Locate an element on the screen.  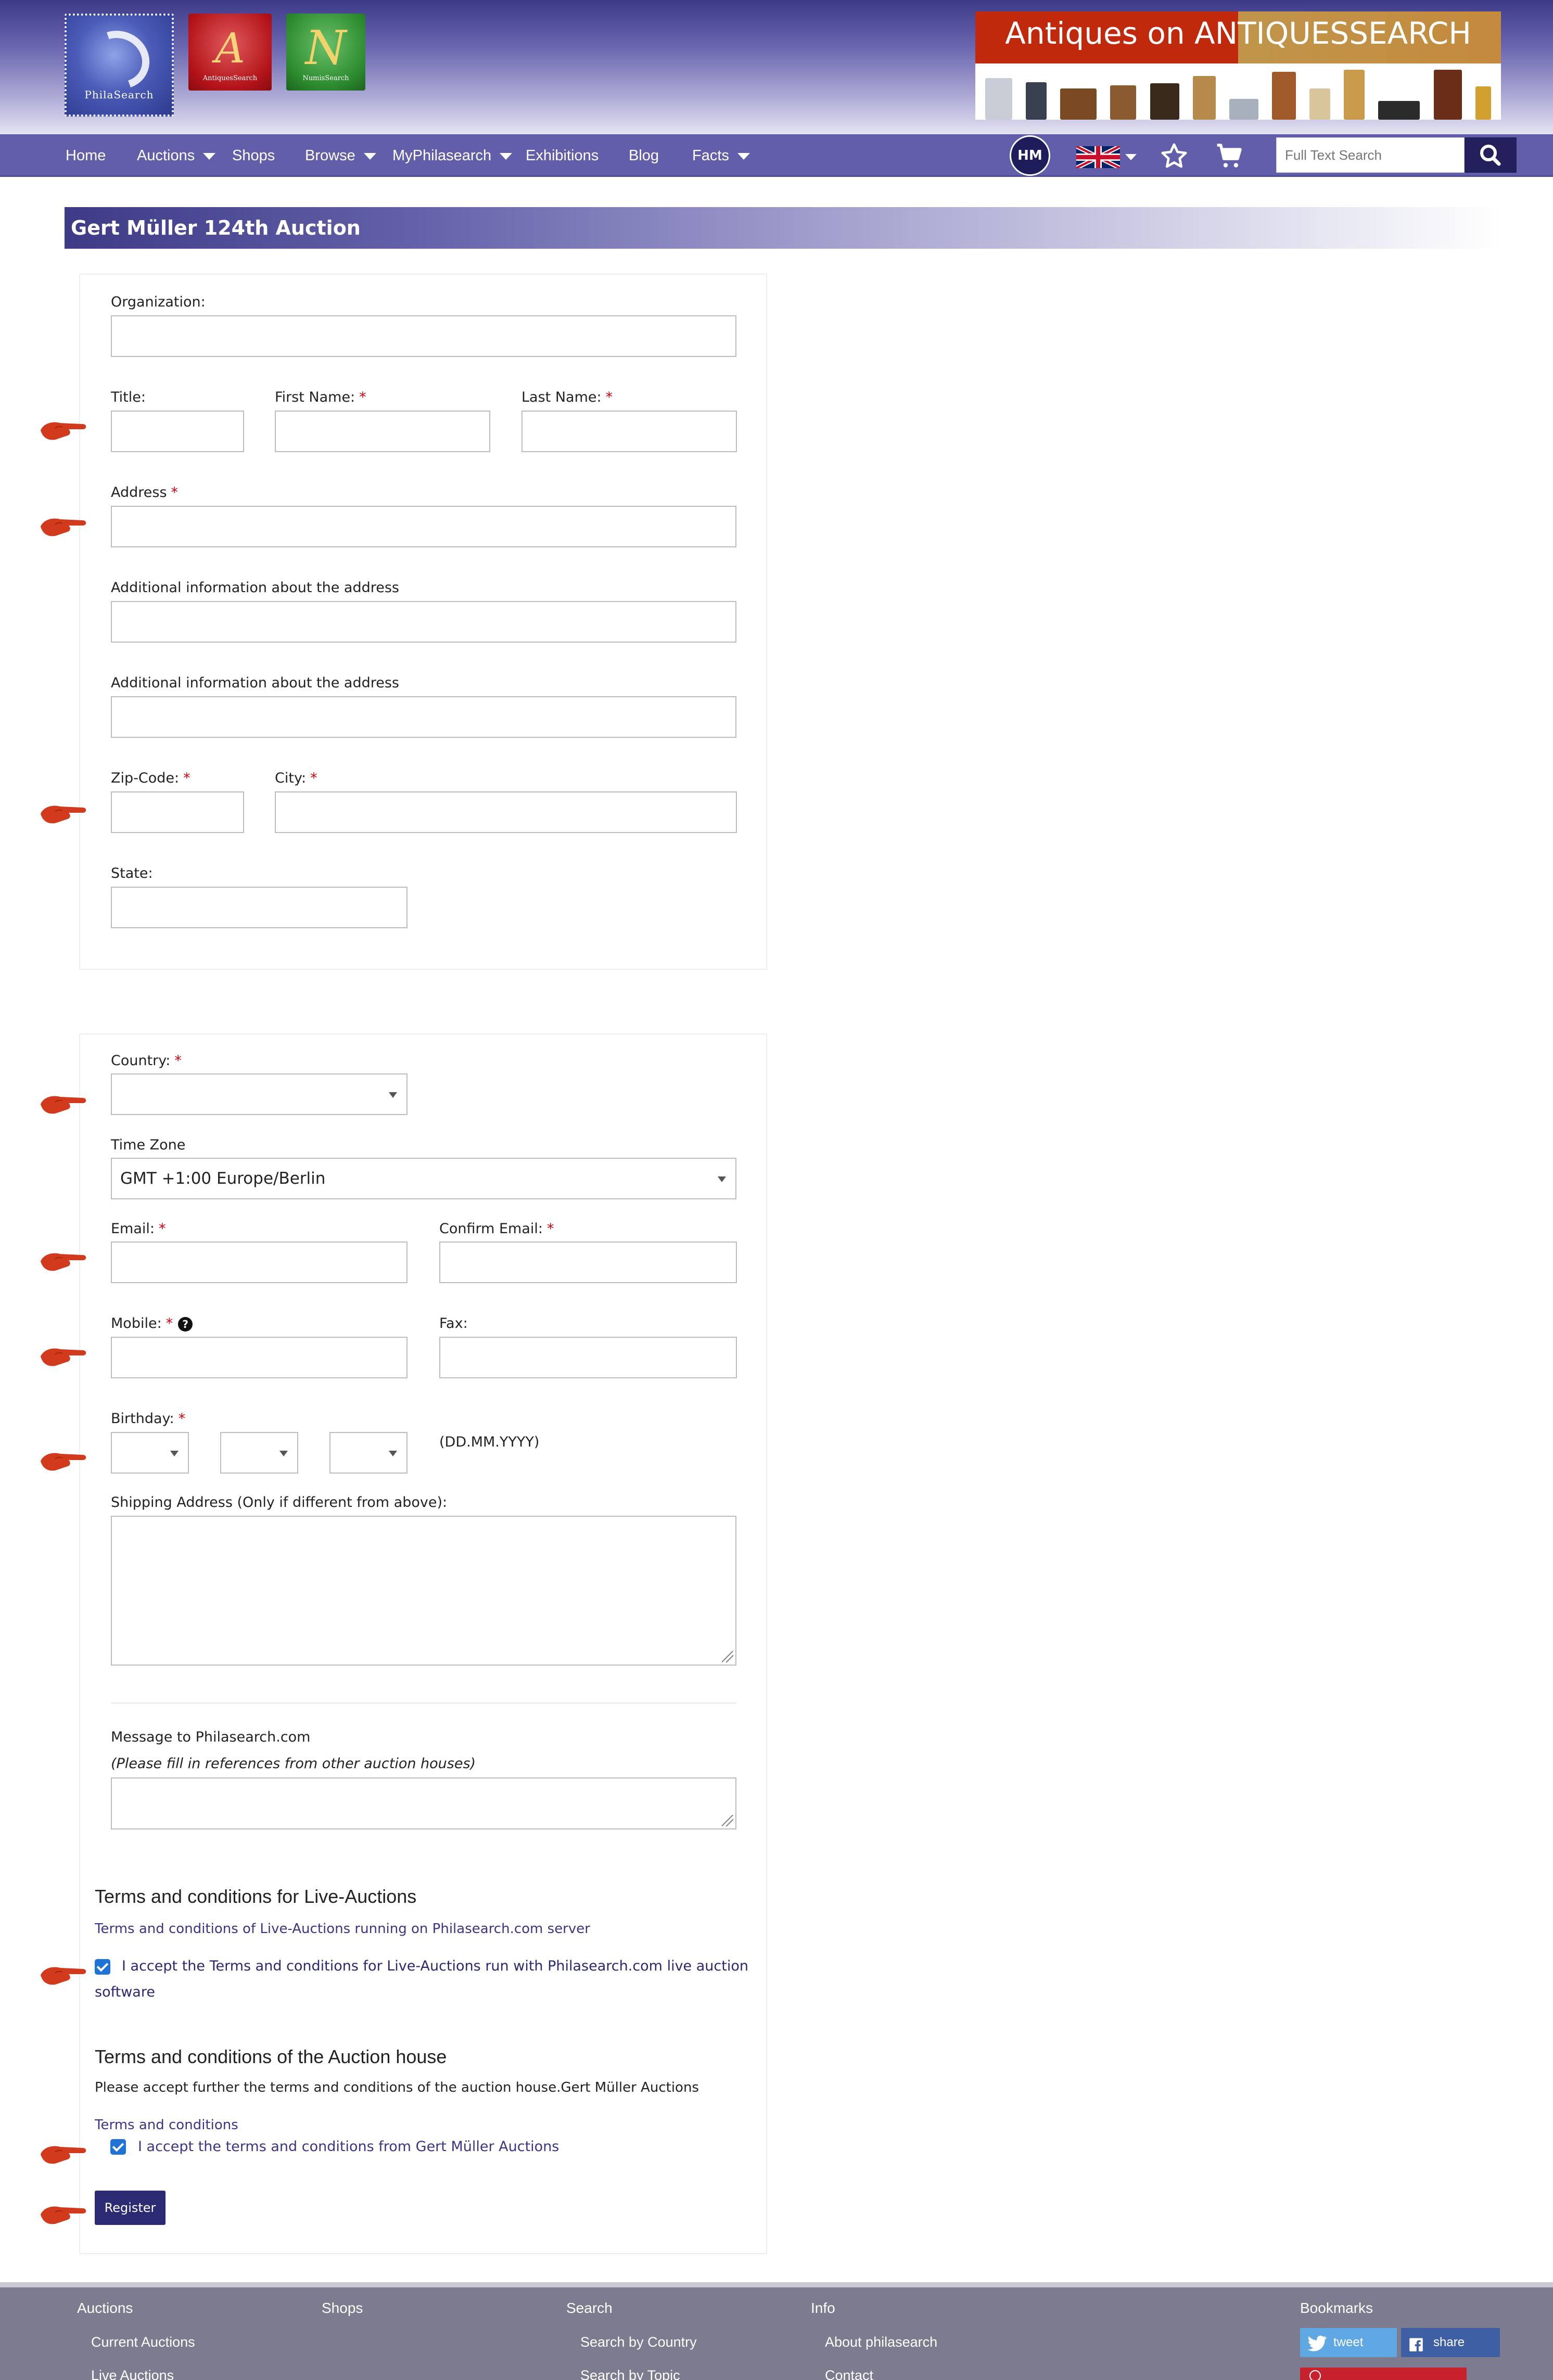
organization-input is located at coordinates (423, 336).